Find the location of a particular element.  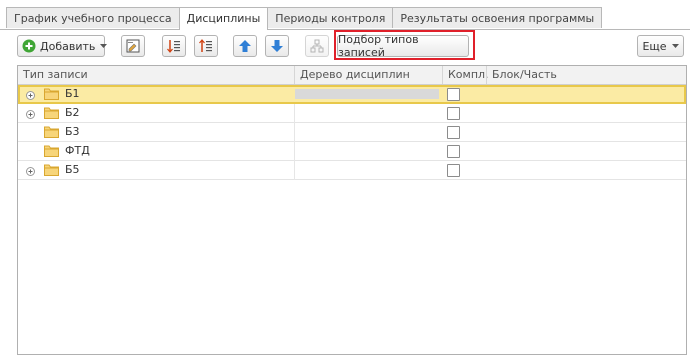

table-row: Б5 is located at coordinates (352, 170).